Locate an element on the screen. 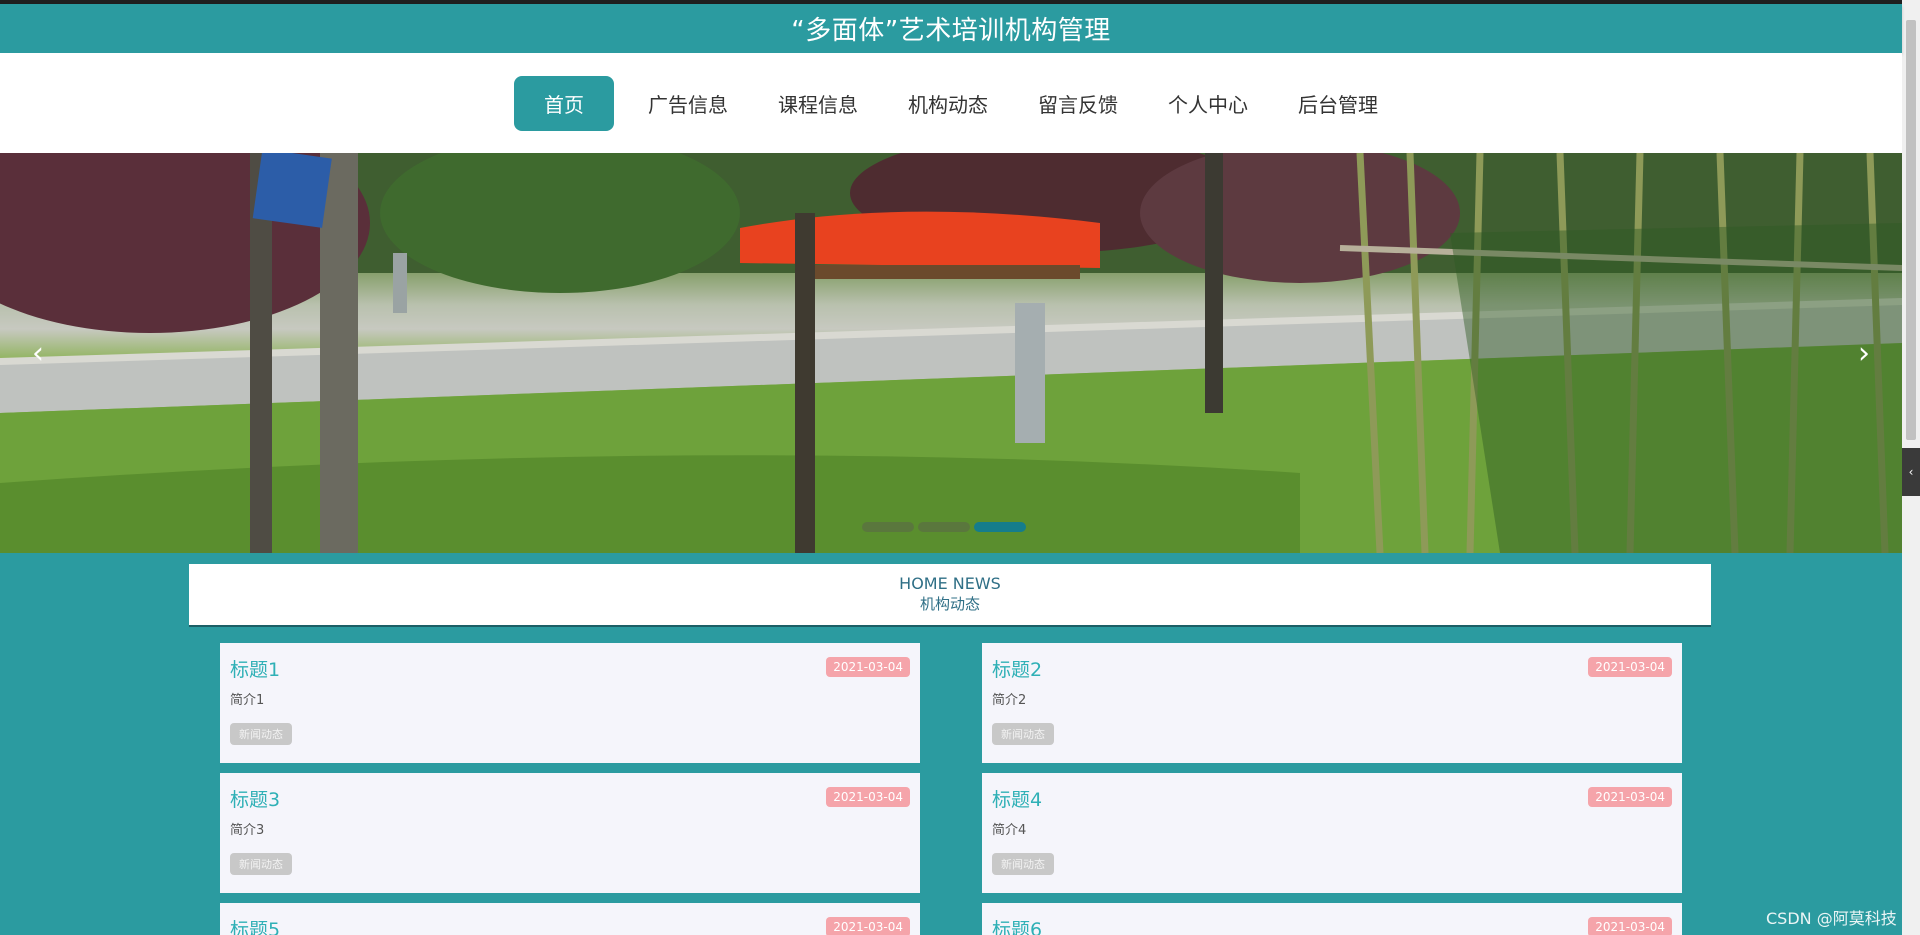 The height and width of the screenshot is (935, 1920). news-card: 标题2 2021-03-04 简介2 新闻动态 is located at coordinates (1332, 703).